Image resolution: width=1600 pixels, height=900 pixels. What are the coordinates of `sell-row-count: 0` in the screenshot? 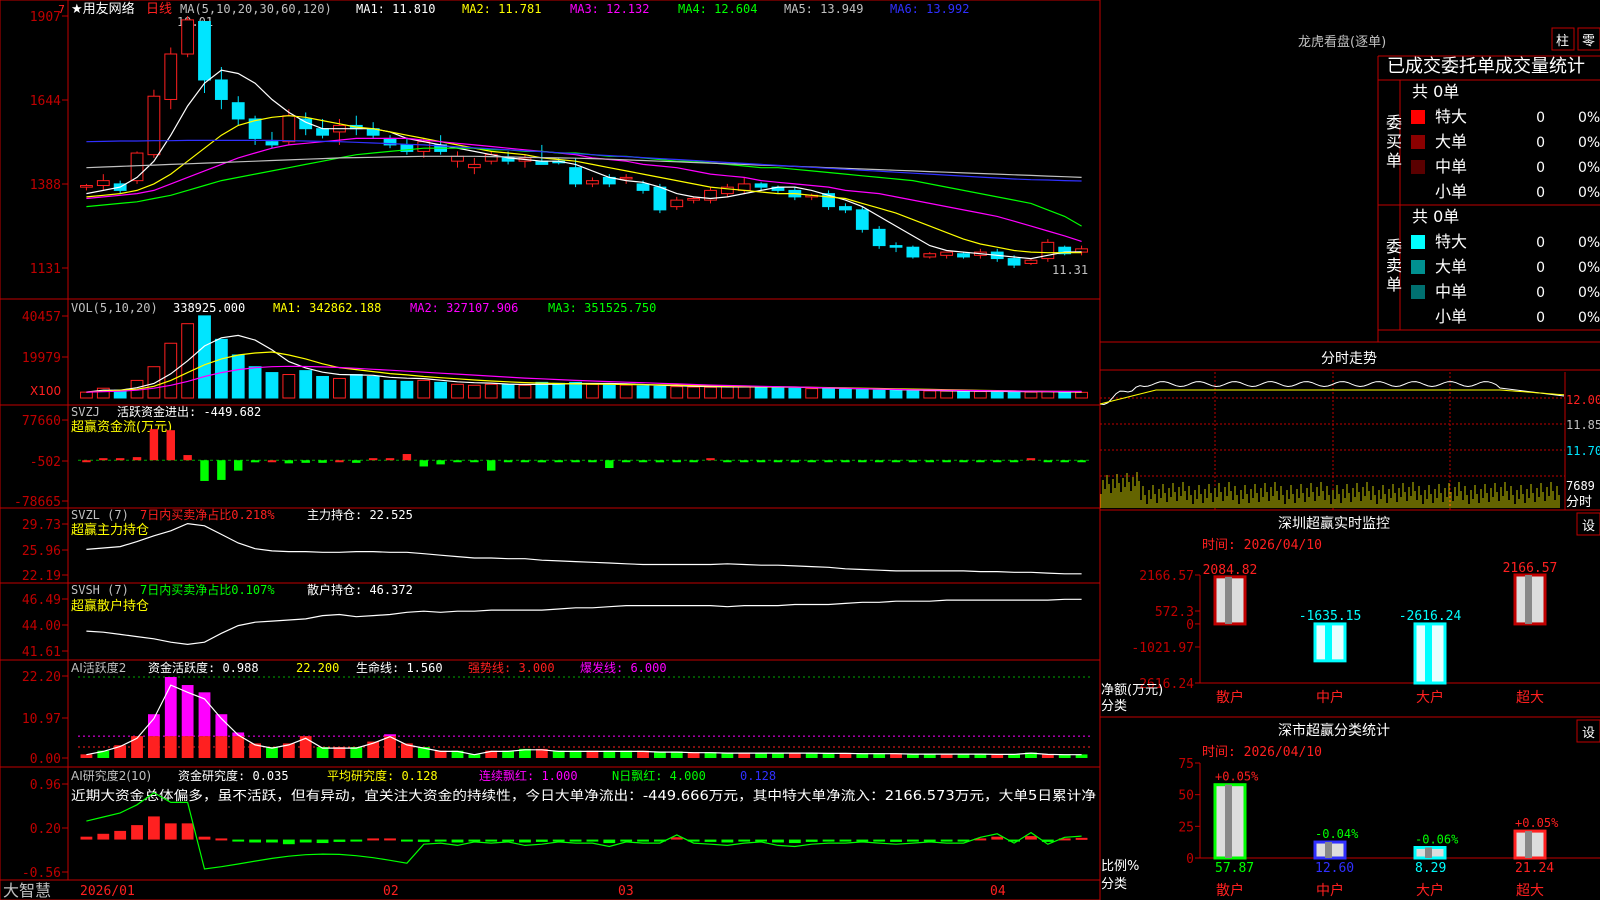 It's located at (1540, 293).